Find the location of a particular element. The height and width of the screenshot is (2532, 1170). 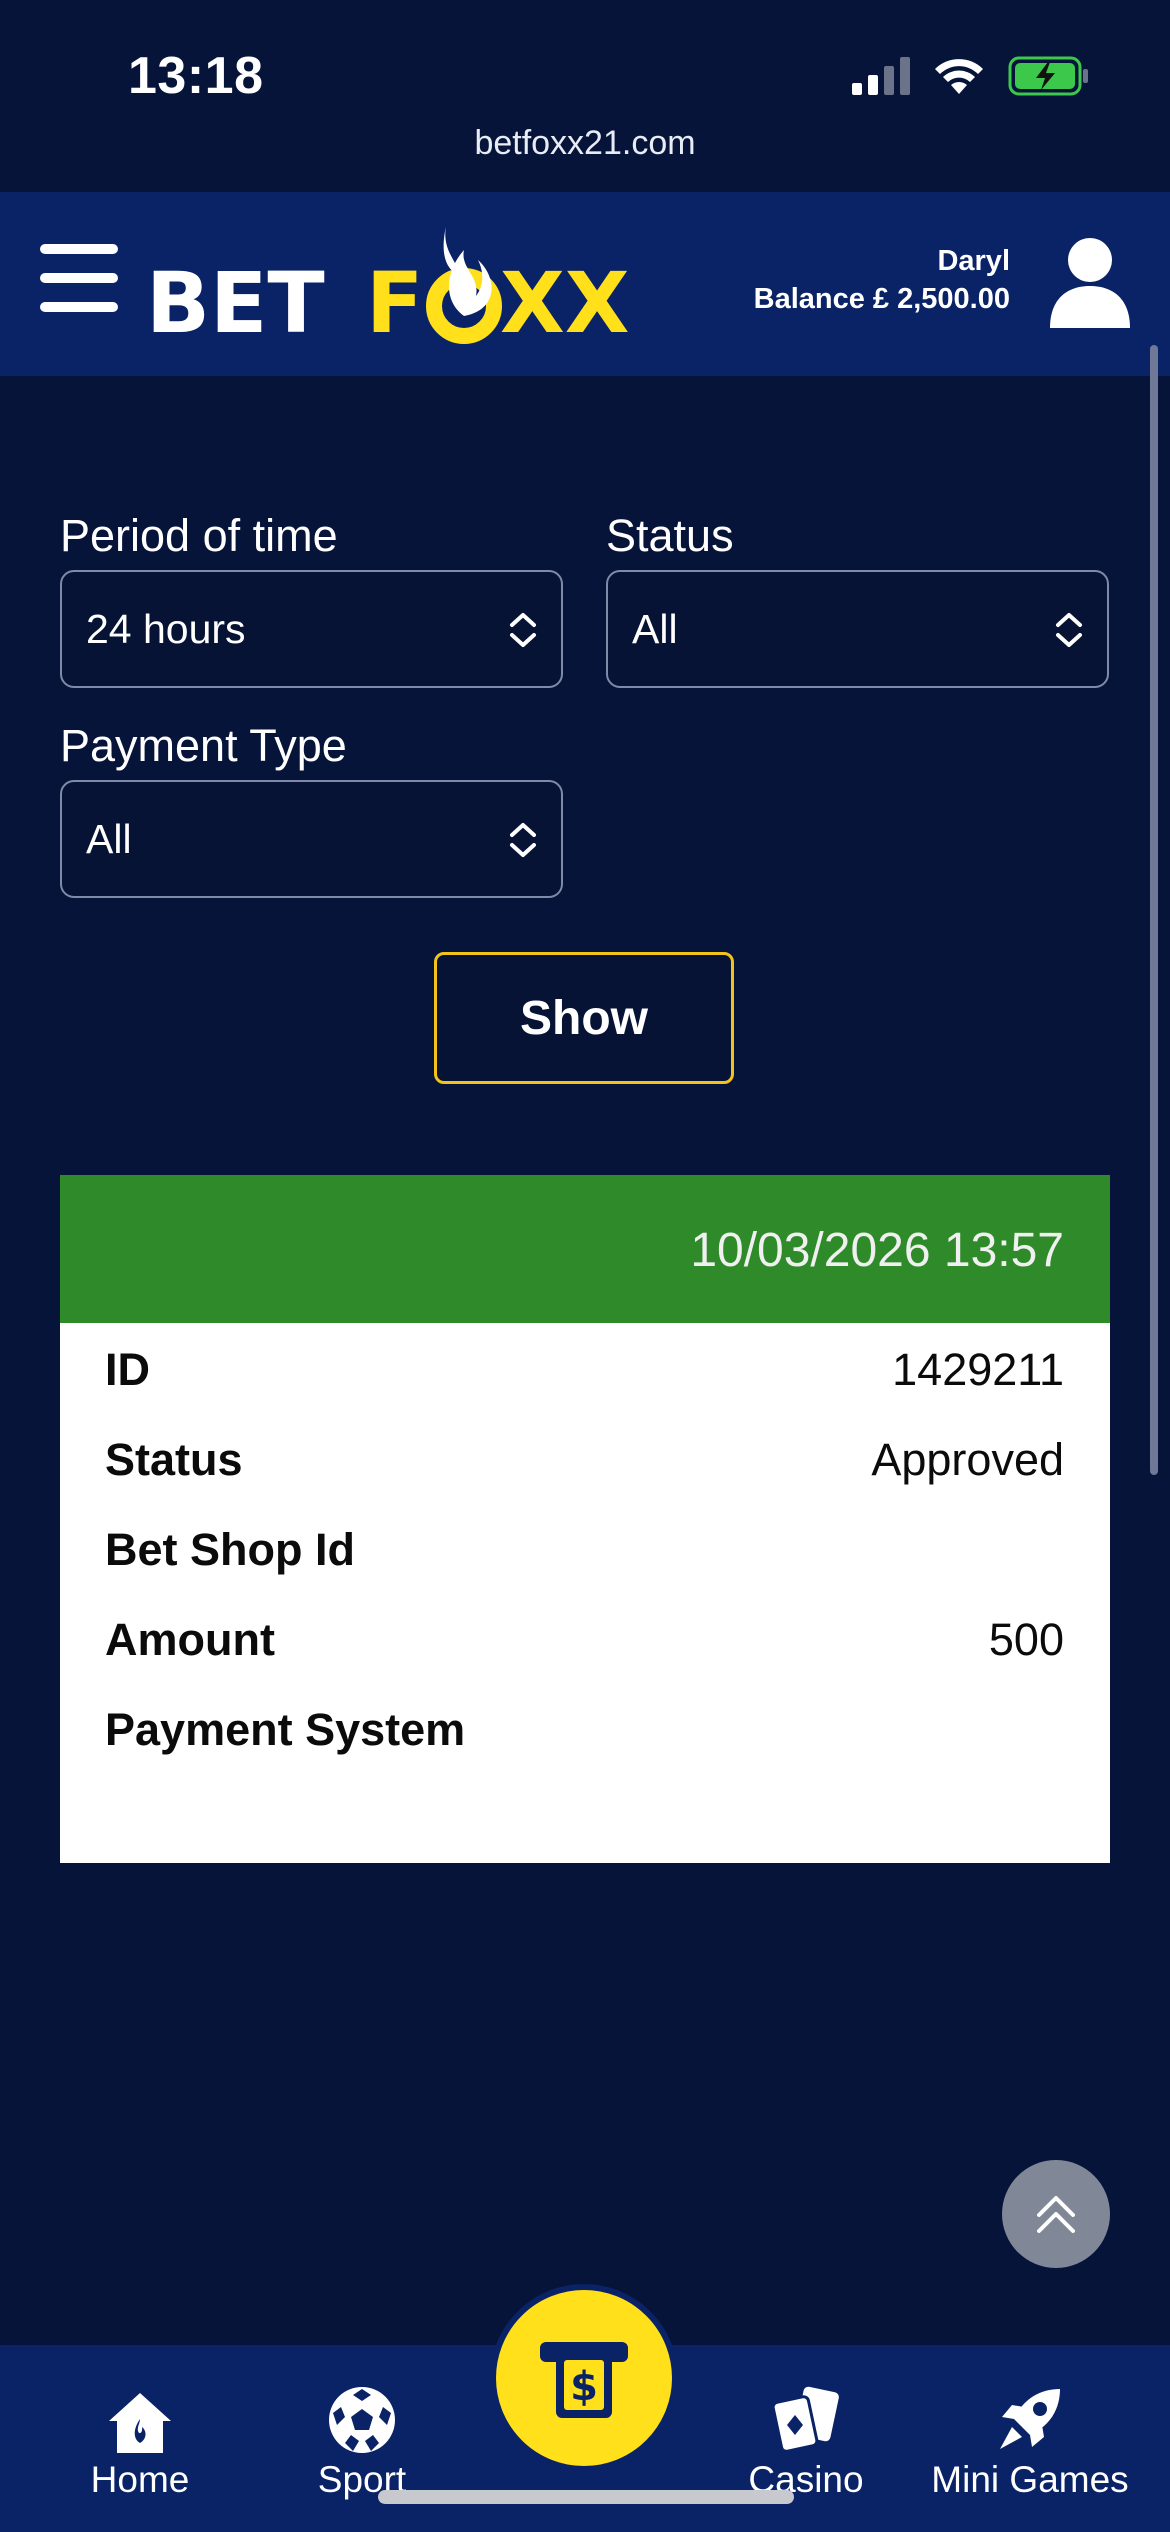

user-name: Daryl is located at coordinates (973, 261).